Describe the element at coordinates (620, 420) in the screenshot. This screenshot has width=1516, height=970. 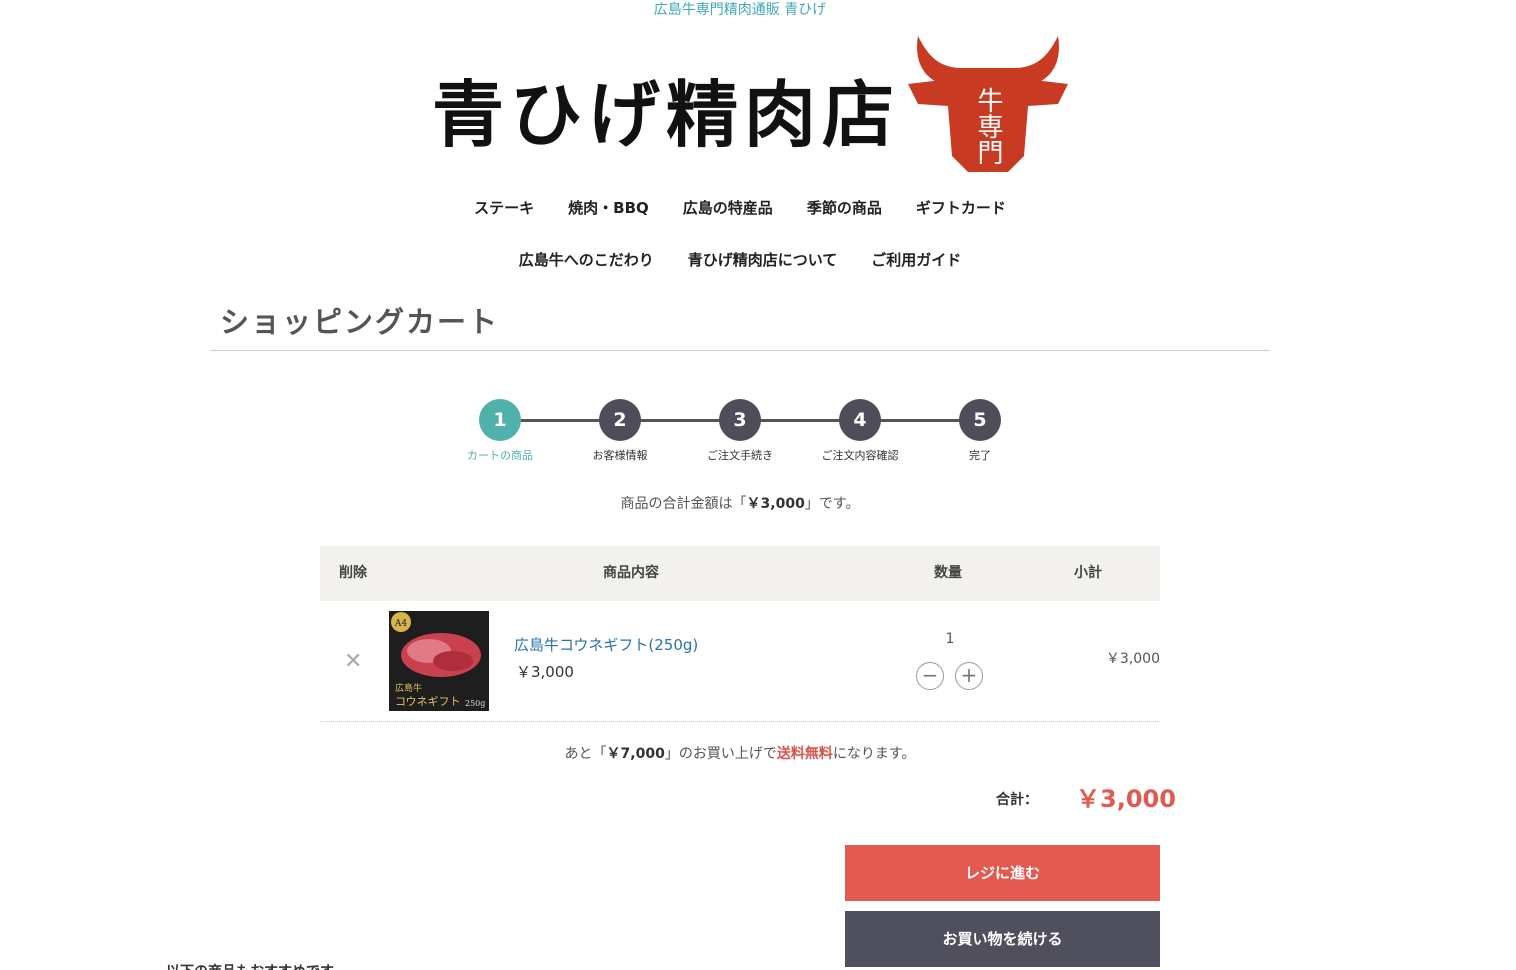
I see `step-number: 2` at that location.